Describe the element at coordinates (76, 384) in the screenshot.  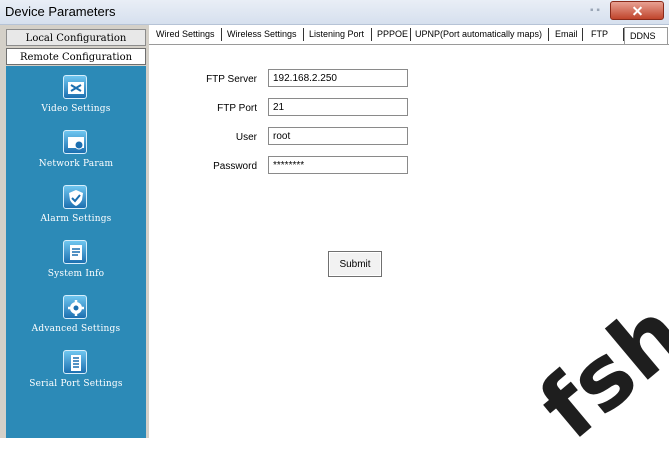
I see `sidebar-item-label: Serial Port Settings` at that location.